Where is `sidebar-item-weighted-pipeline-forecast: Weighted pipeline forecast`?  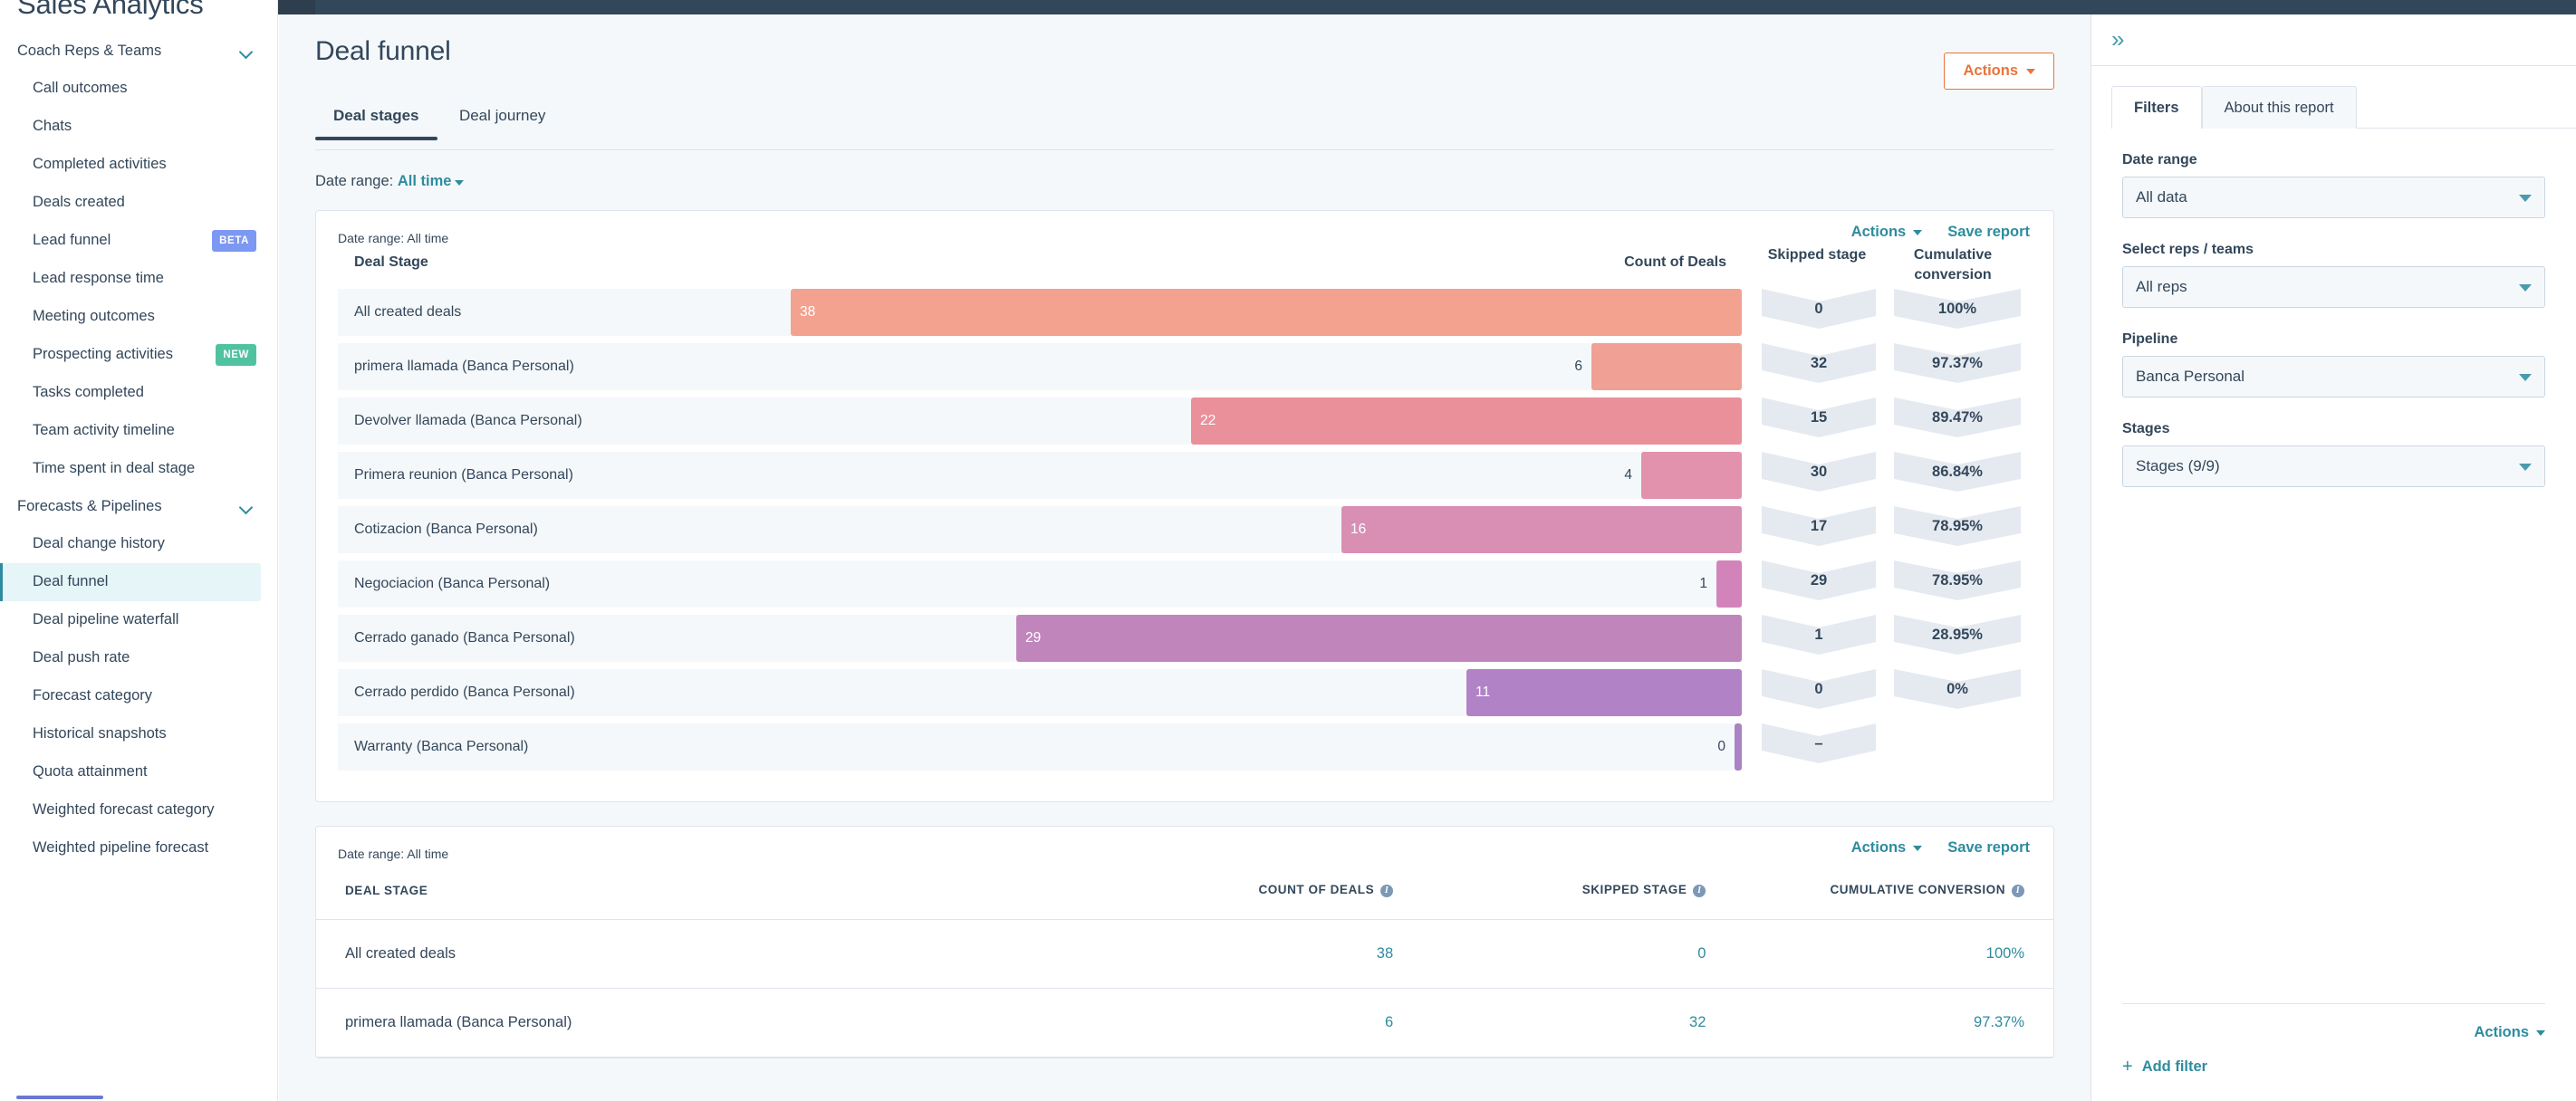
sidebar-item-weighted-pipeline-forecast: Weighted pipeline forecast is located at coordinates (138, 848).